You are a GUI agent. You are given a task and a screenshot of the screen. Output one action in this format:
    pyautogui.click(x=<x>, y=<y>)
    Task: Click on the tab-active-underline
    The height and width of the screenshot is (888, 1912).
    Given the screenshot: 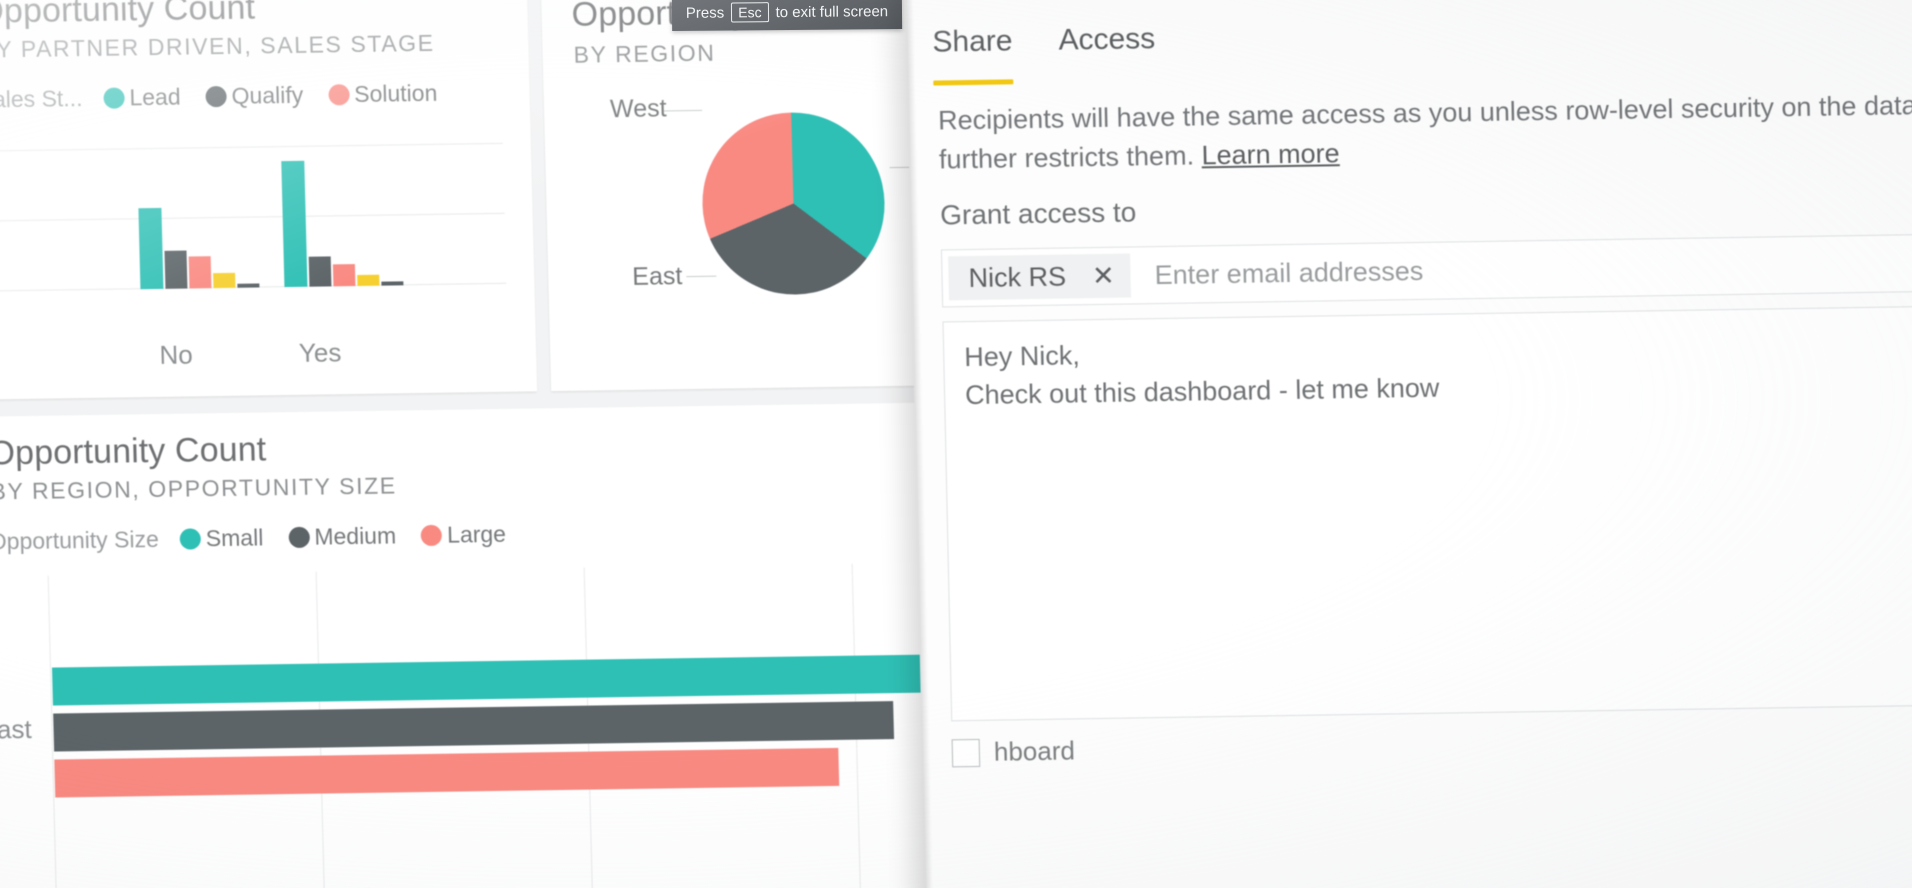 What is the action you would take?
    pyautogui.click(x=973, y=82)
    